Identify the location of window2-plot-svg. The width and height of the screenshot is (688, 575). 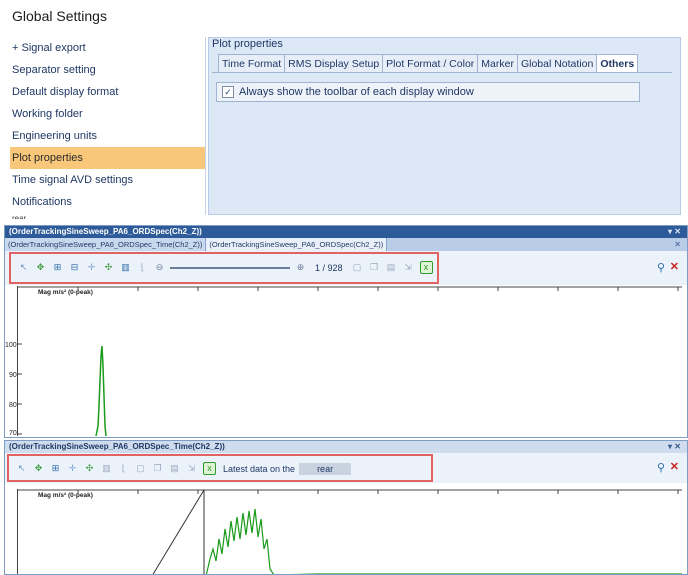
(350, 531).